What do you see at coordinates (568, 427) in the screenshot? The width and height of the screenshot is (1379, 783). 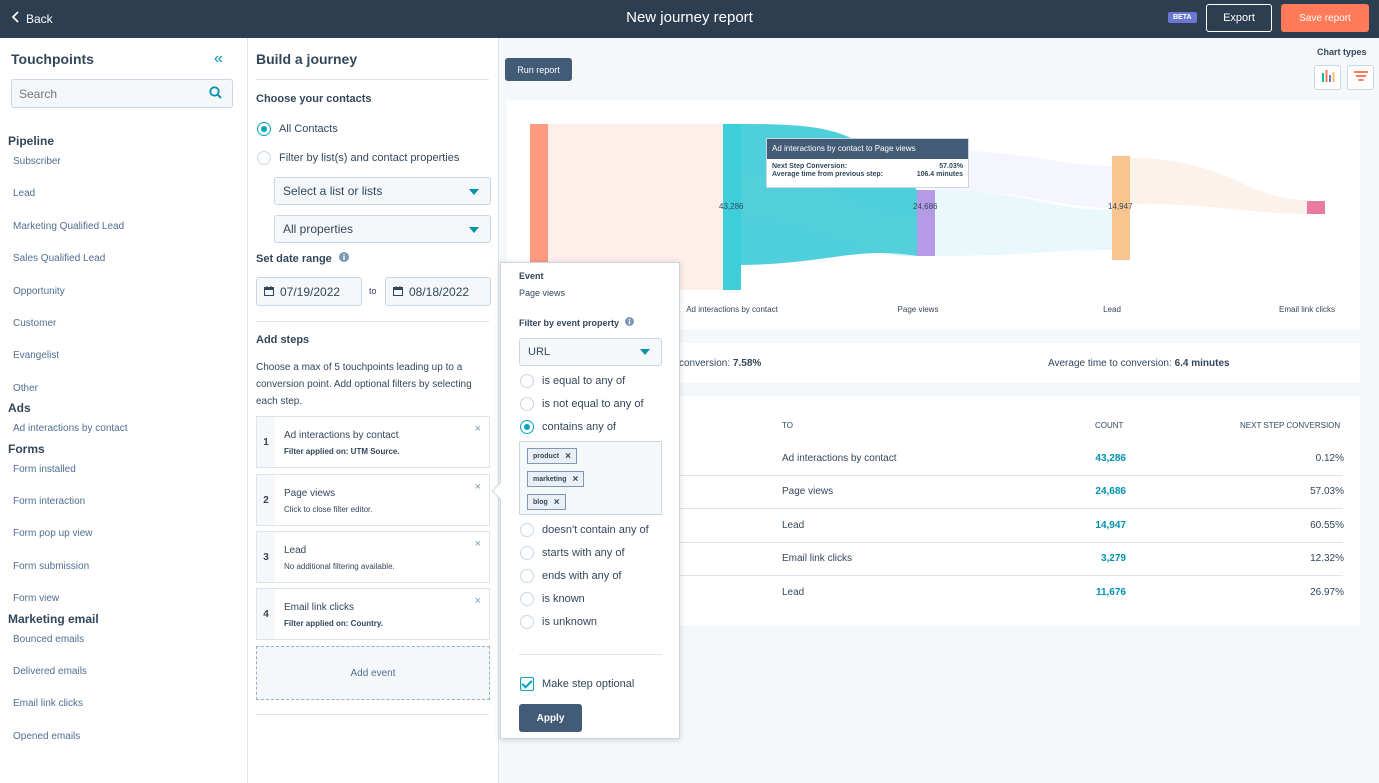 I see `operator-radio: contains any of` at bounding box center [568, 427].